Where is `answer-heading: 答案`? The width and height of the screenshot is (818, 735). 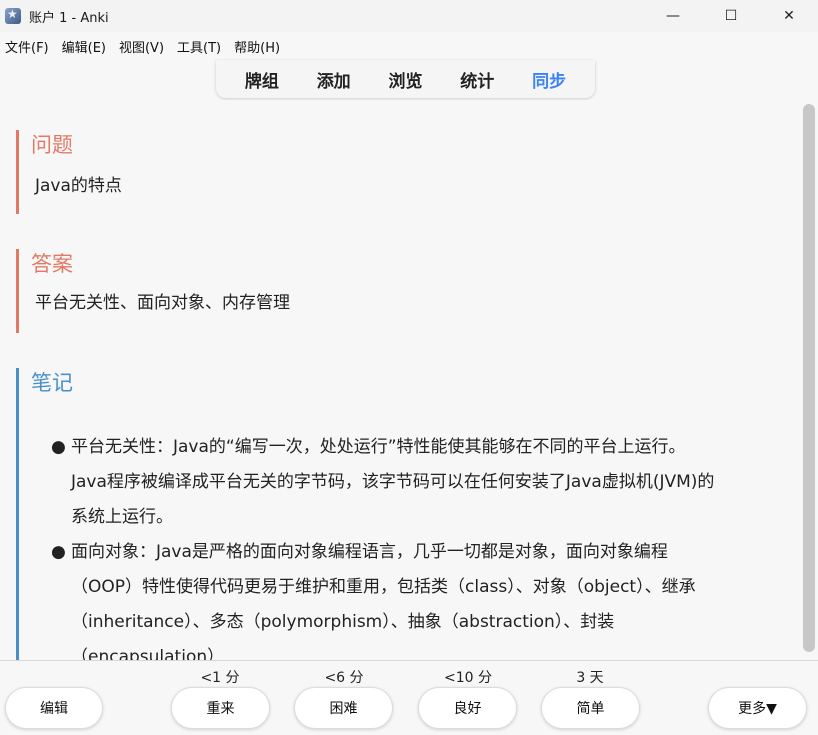 answer-heading: 答案 is located at coordinates (52, 264).